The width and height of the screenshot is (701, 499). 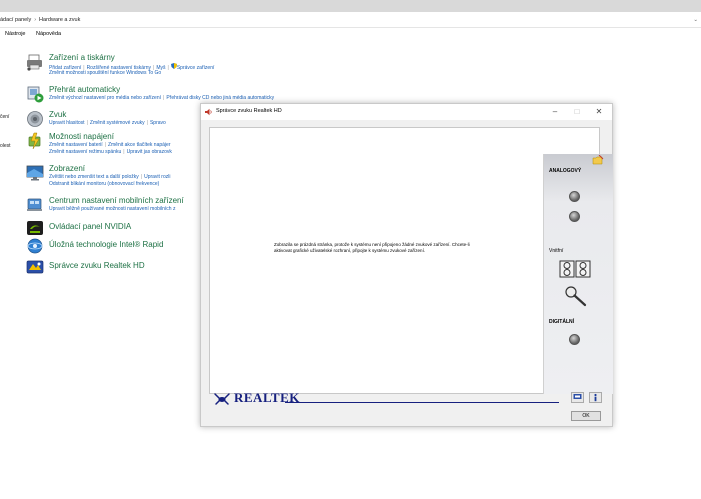 What do you see at coordinates (15, 34) in the screenshot?
I see `menu-tools: Nástroje` at bounding box center [15, 34].